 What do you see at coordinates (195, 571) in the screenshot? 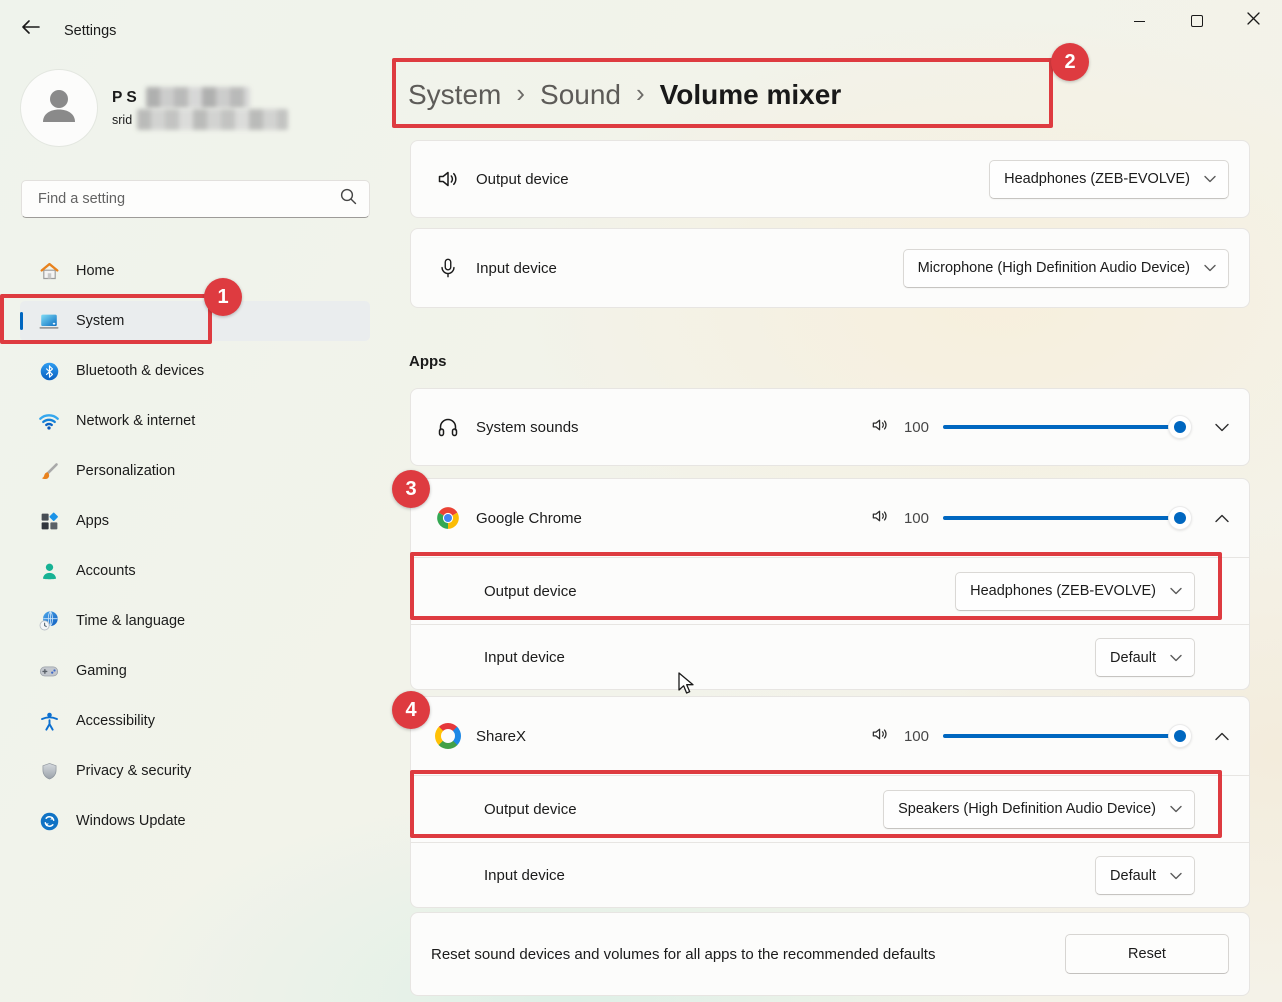
I see `sidebar-item-accounts: Accounts` at bounding box center [195, 571].